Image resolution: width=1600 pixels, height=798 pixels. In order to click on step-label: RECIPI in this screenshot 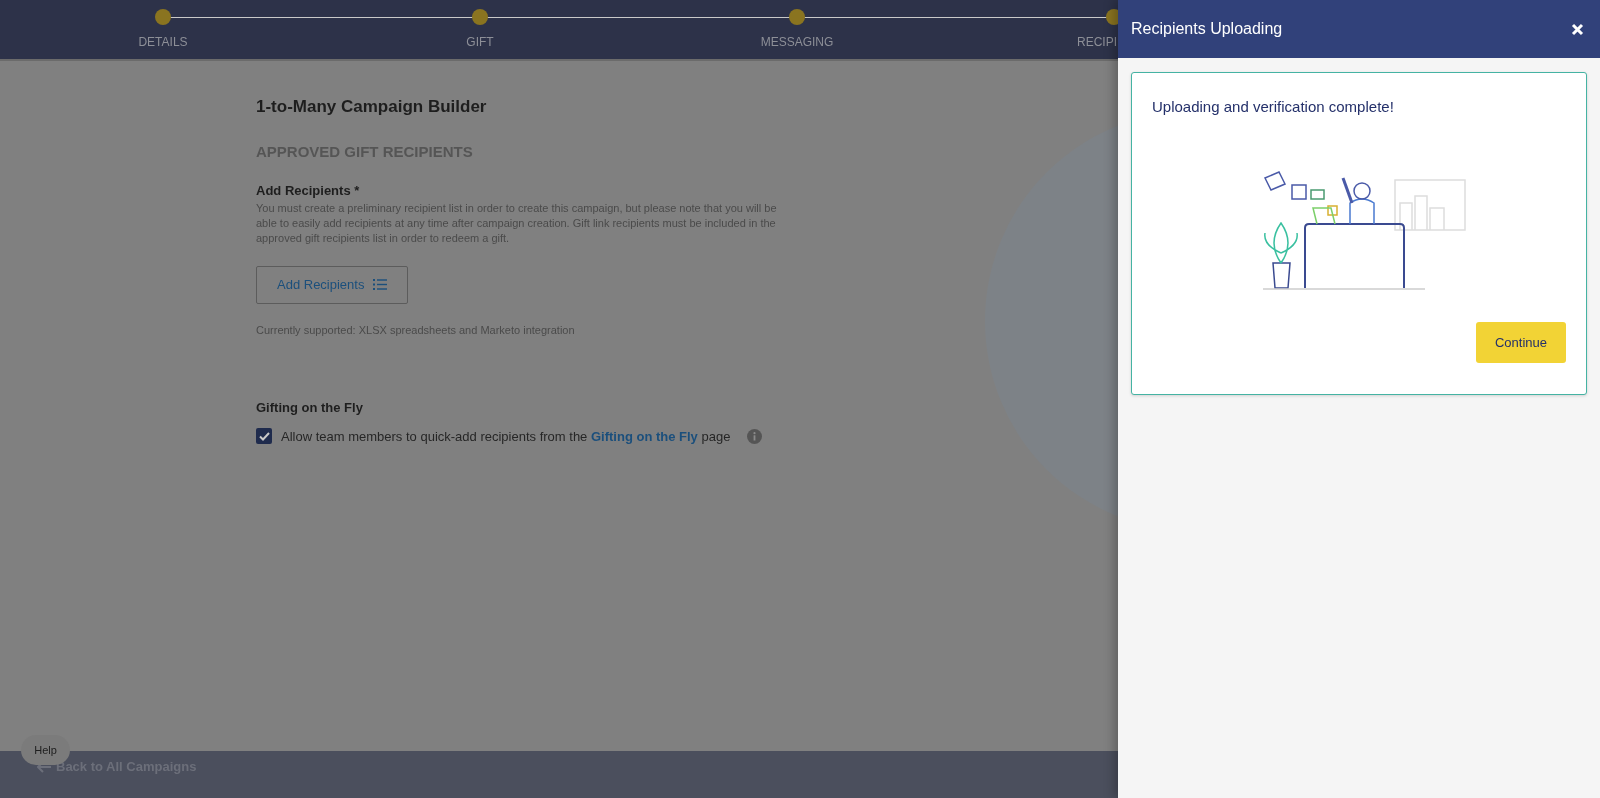, I will do `click(1097, 42)`.